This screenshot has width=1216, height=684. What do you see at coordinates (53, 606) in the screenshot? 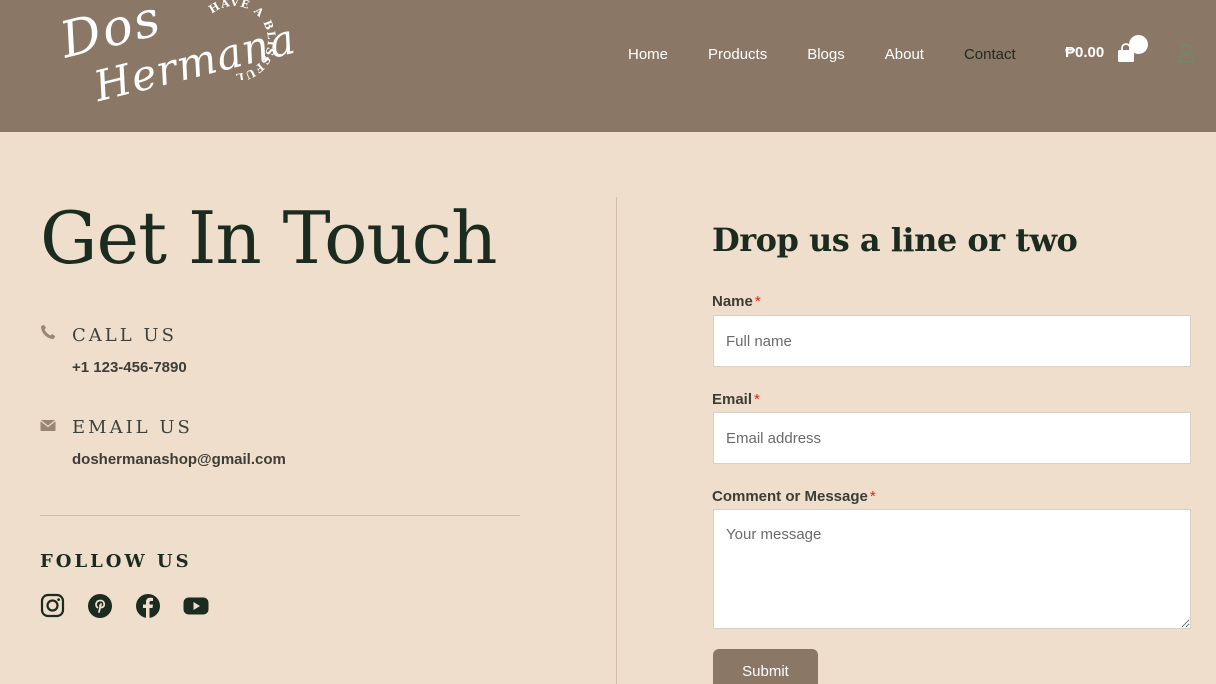
I see `instagram-icon` at bounding box center [53, 606].